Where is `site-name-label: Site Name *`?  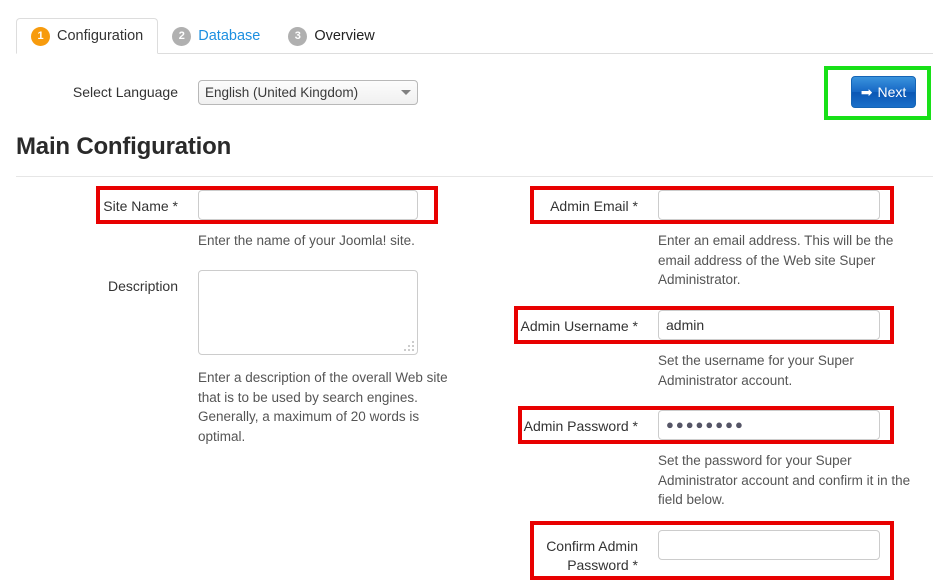 site-name-label: Site Name * is located at coordinates (140, 206).